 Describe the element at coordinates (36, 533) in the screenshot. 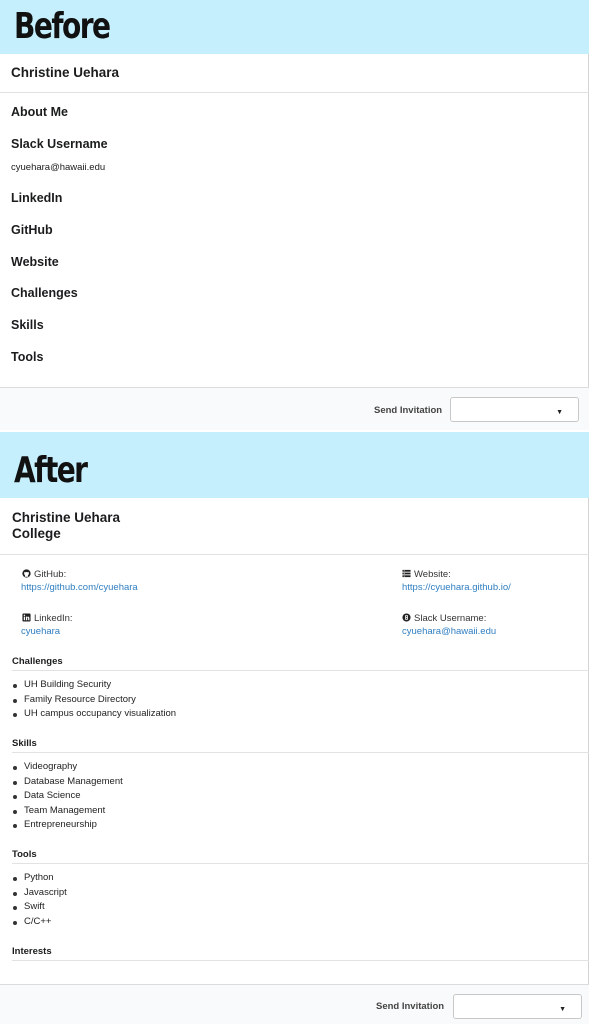

I see `after-profile-subtitle: College` at that location.